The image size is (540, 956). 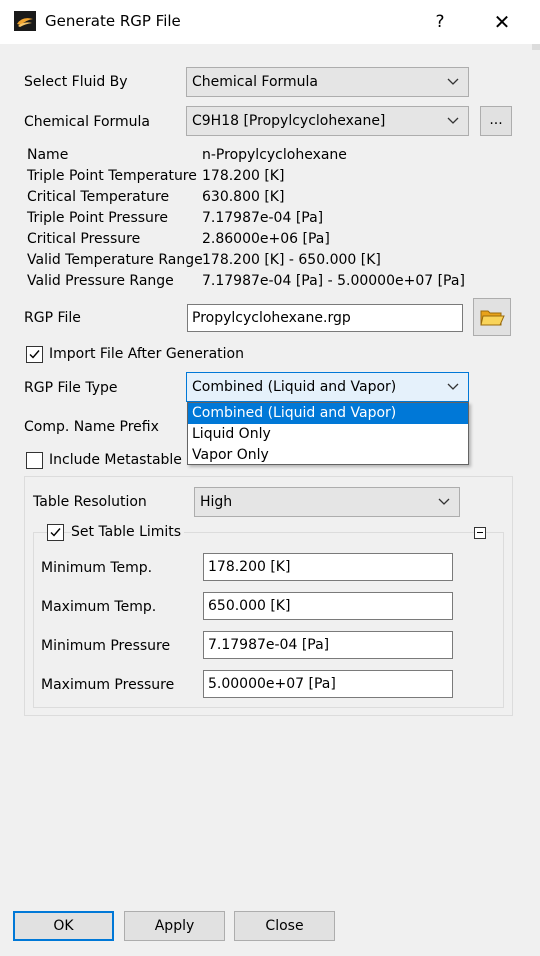 I want to click on property-value: 630.800 [K], so click(x=243, y=197).